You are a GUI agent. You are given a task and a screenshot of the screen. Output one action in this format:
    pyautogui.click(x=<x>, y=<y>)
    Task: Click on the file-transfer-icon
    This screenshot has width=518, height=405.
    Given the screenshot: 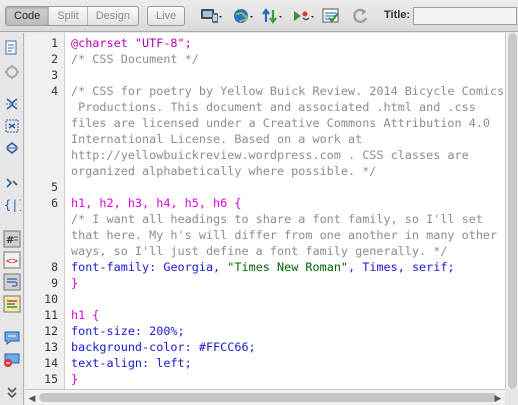 What is the action you would take?
    pyautogui.click(x=273, y=16)
    